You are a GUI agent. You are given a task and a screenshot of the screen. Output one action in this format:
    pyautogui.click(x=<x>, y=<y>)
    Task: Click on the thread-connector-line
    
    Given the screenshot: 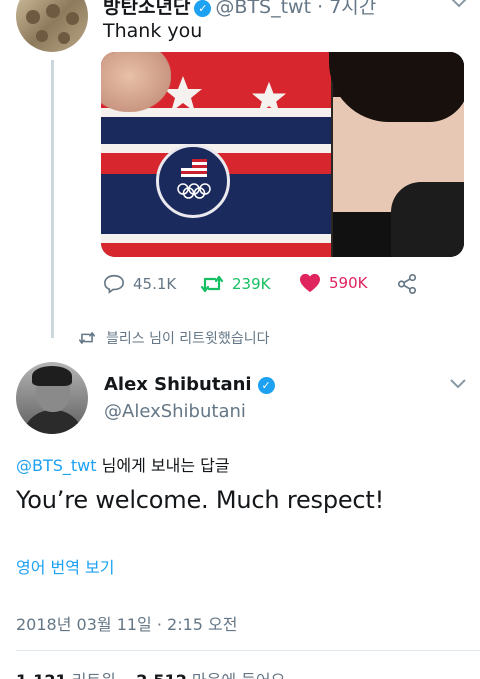 What is the action you would take?
    pyautogui.click(x=52, y=199)
    